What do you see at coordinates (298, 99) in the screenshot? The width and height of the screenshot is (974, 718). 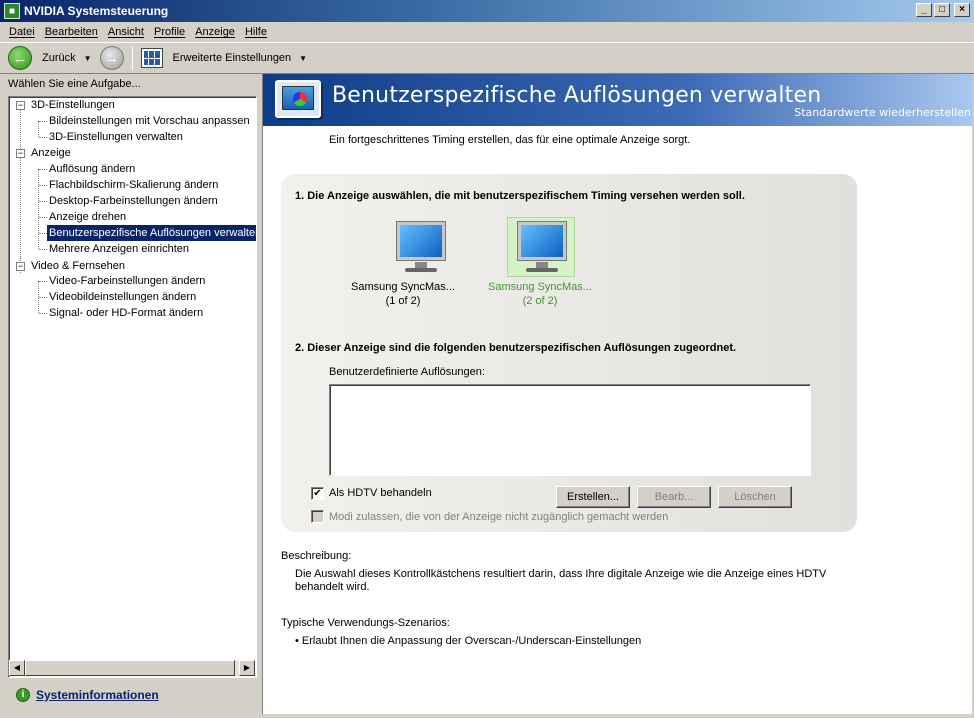 I see `display-settings-icon` at bounding box center [298, 99].